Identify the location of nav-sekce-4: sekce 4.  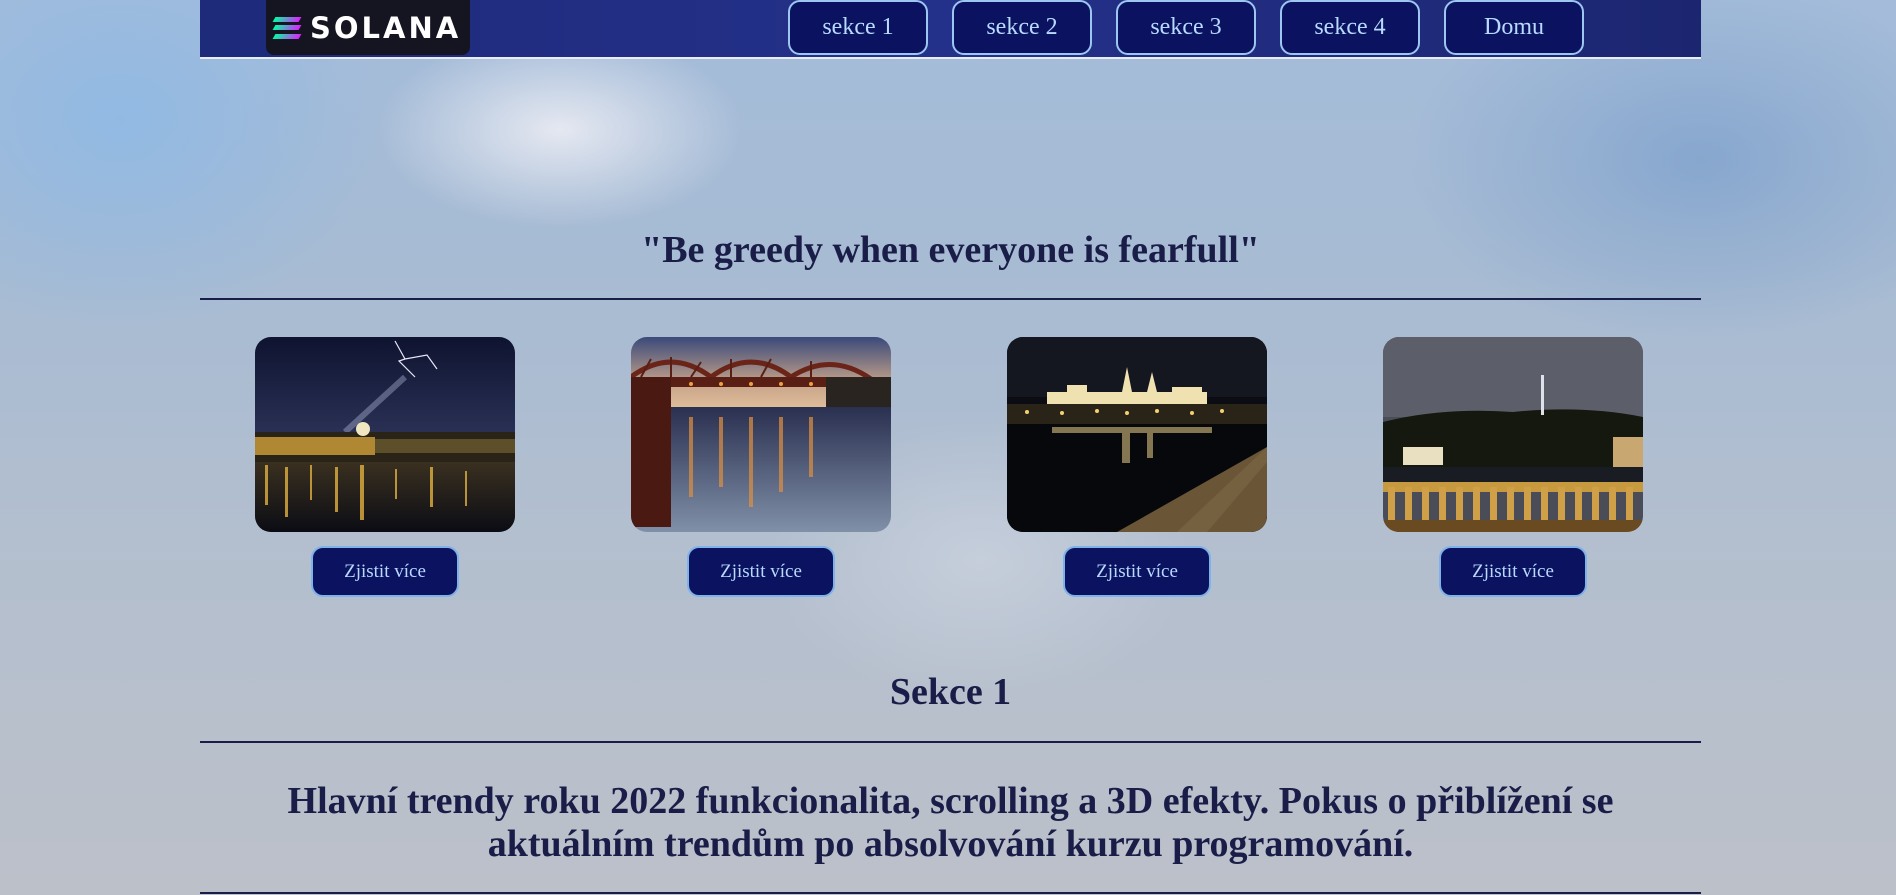
(1350, 27).